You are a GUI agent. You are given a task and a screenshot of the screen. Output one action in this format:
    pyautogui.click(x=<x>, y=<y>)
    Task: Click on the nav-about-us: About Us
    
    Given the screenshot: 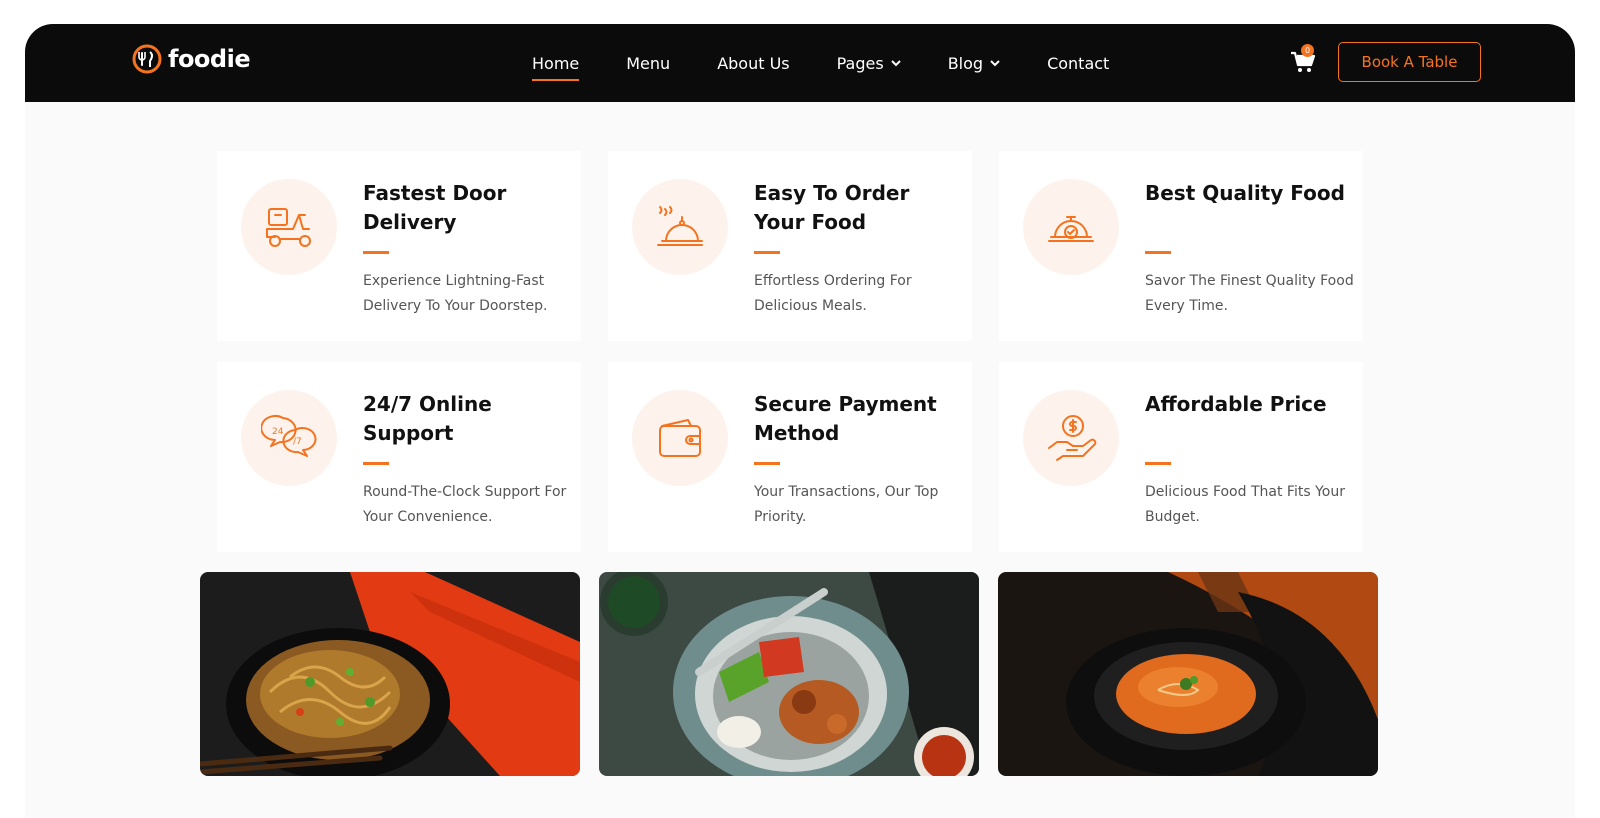 What is the action you would take?
    pyautogui.click(x=753, y=63)
    